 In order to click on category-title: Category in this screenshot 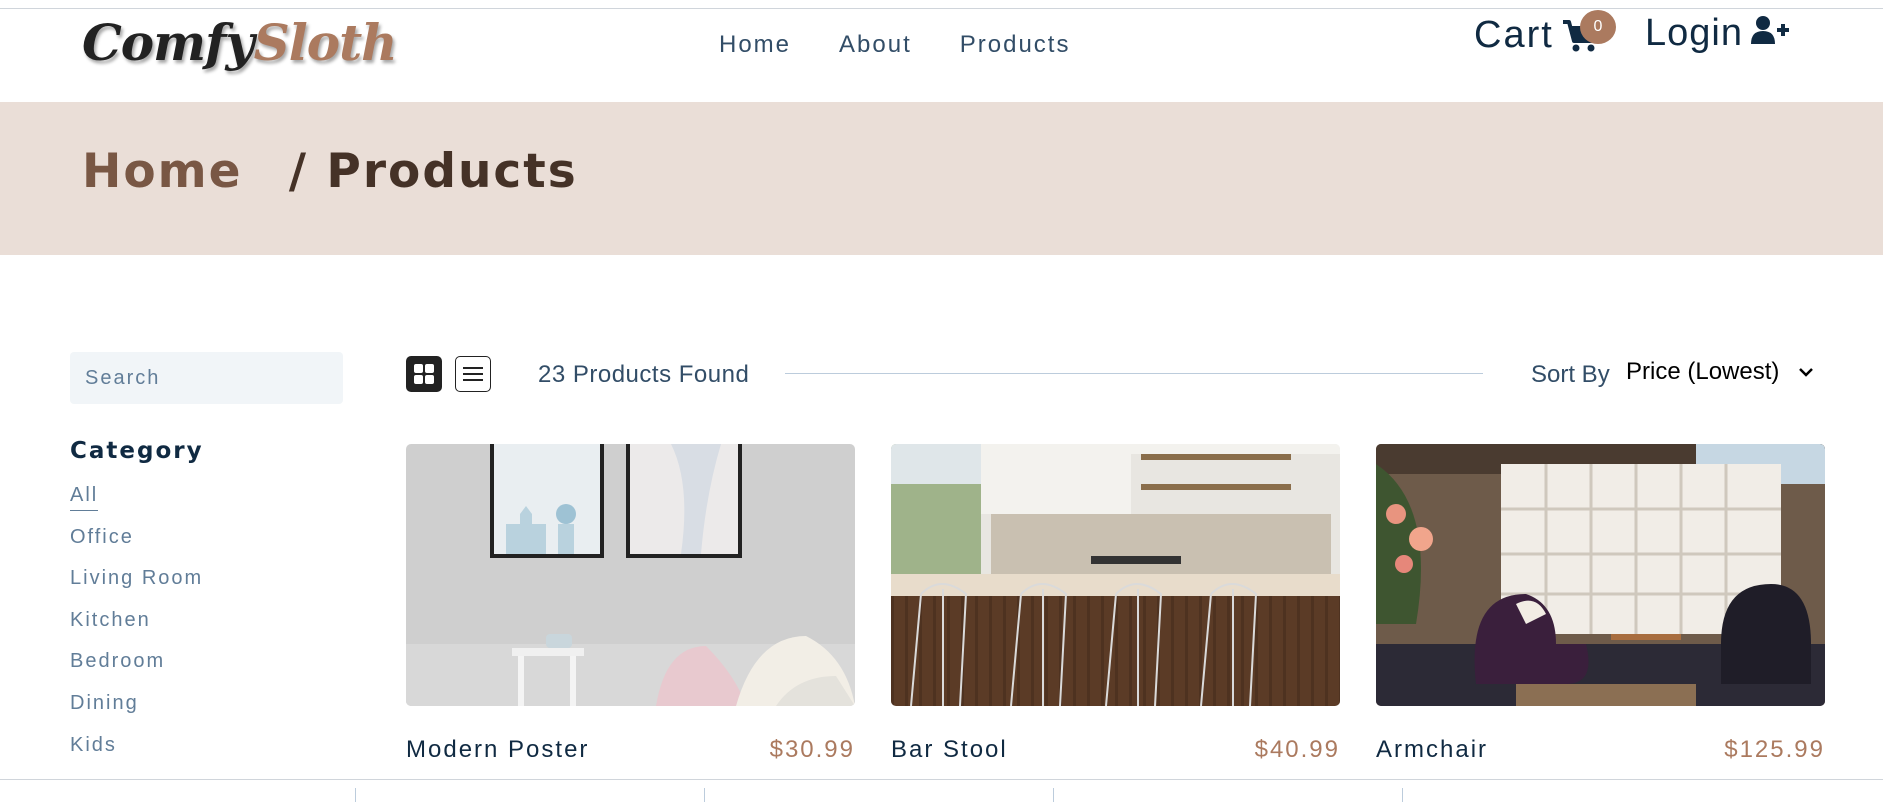, I will do `click(137, 451)`.